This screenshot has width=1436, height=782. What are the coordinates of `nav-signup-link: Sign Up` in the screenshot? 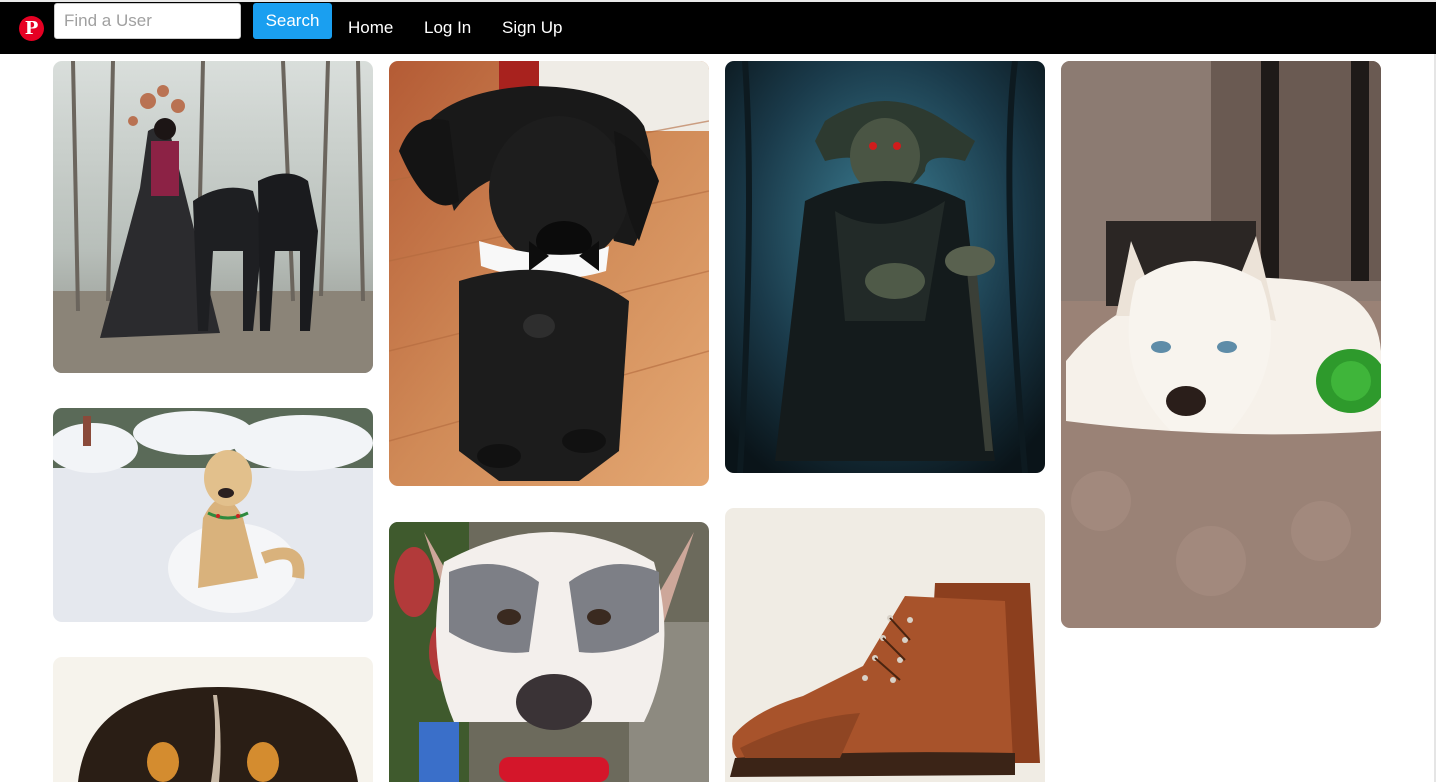 It's located at (532, 28).